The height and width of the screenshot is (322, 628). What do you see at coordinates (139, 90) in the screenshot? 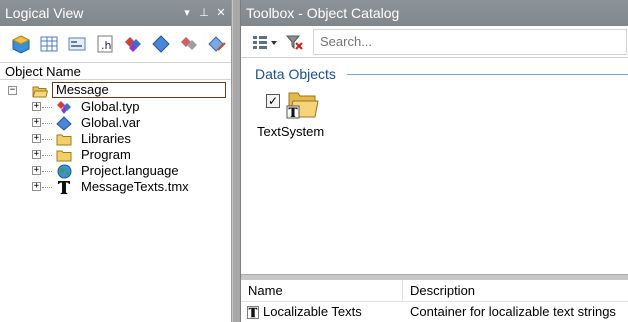
I see `tree-node-label: Message` at bounding box center [139, 90].